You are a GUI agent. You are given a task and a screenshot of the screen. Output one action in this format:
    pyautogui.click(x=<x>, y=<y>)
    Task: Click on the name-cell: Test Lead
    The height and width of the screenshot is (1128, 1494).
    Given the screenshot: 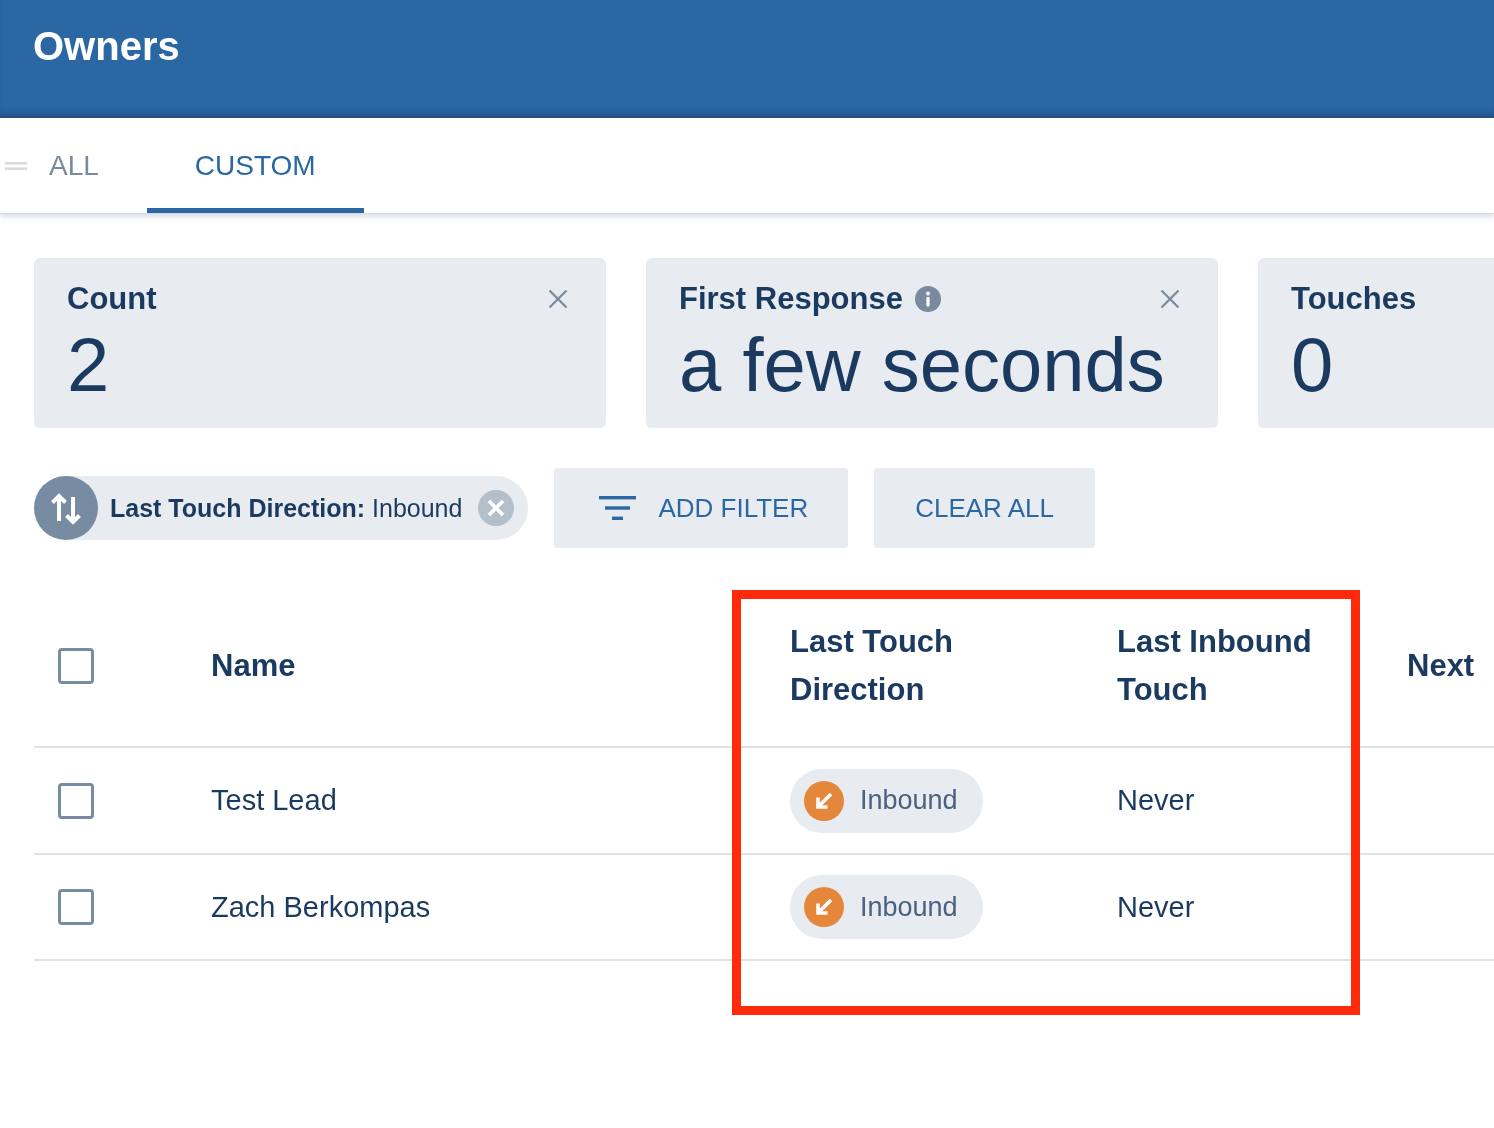 What is the action you would take?
    pyautogui.click(x=274, y=800)
    